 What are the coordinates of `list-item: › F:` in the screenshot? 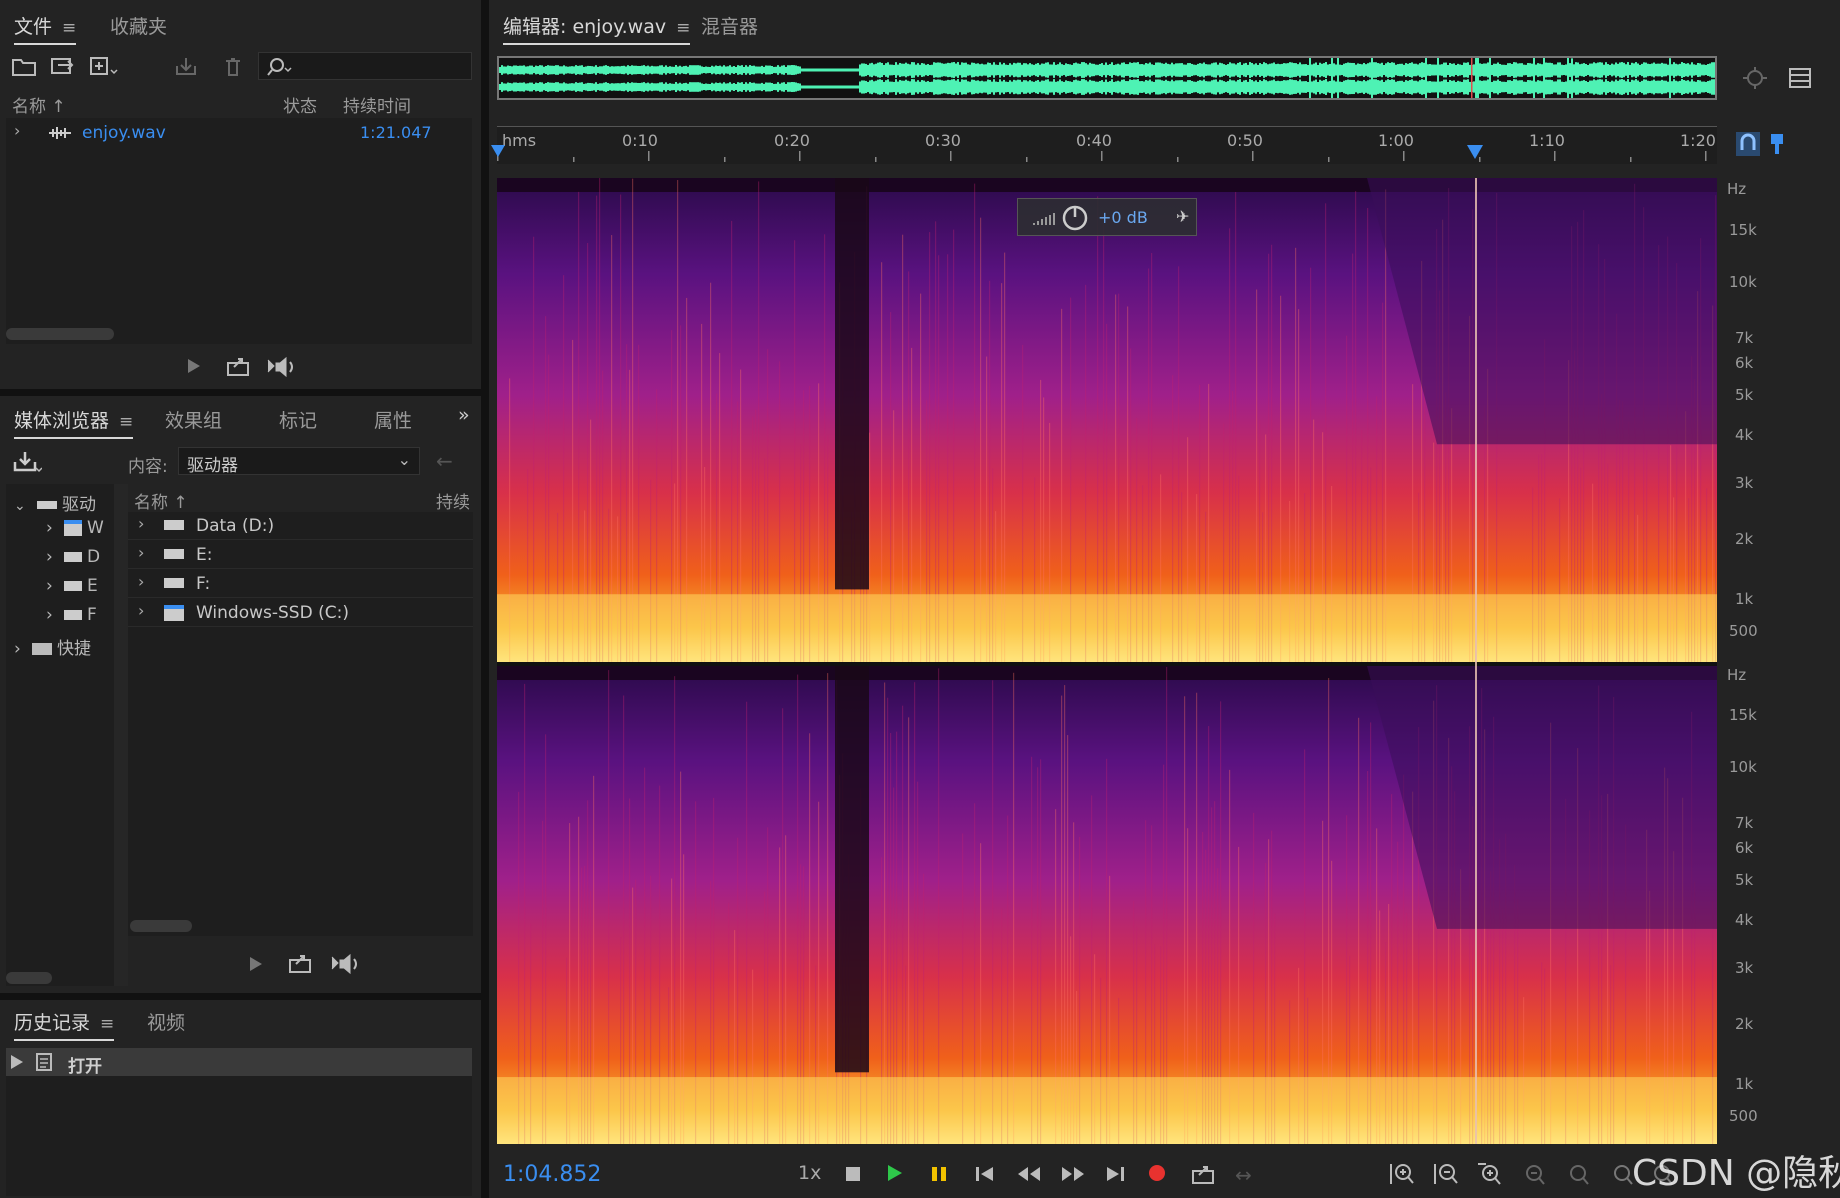 It's located at (300, 584).